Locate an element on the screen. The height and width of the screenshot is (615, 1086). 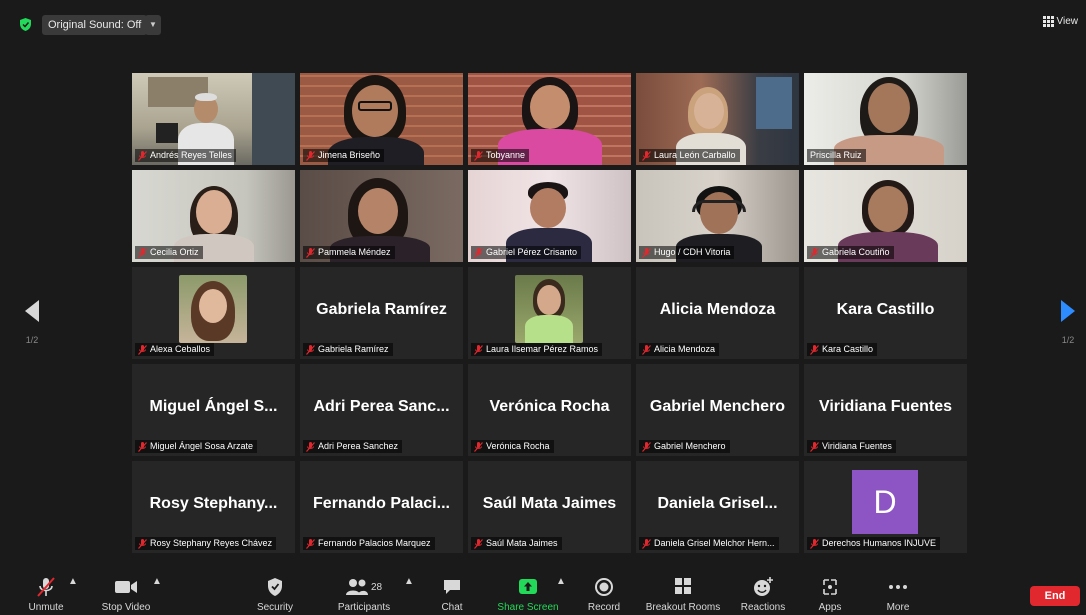
participant-tile: Pammela Méndez is located at coordinates (381, 216).